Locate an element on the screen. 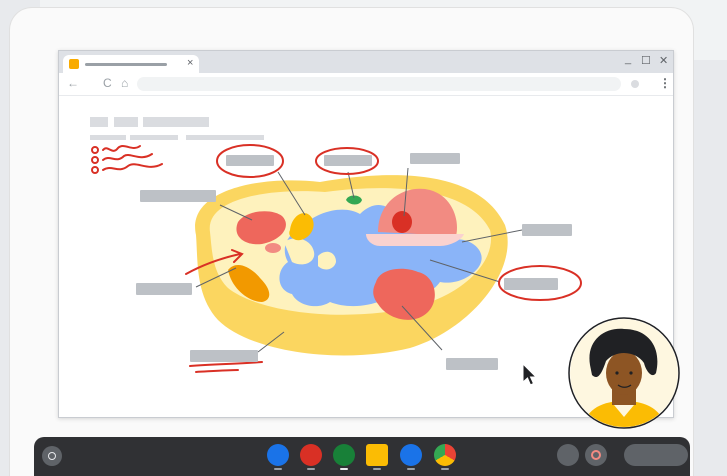 The width and height of the screenshot is (727, 476). nucleus-base is located at coordinates (415, 240).